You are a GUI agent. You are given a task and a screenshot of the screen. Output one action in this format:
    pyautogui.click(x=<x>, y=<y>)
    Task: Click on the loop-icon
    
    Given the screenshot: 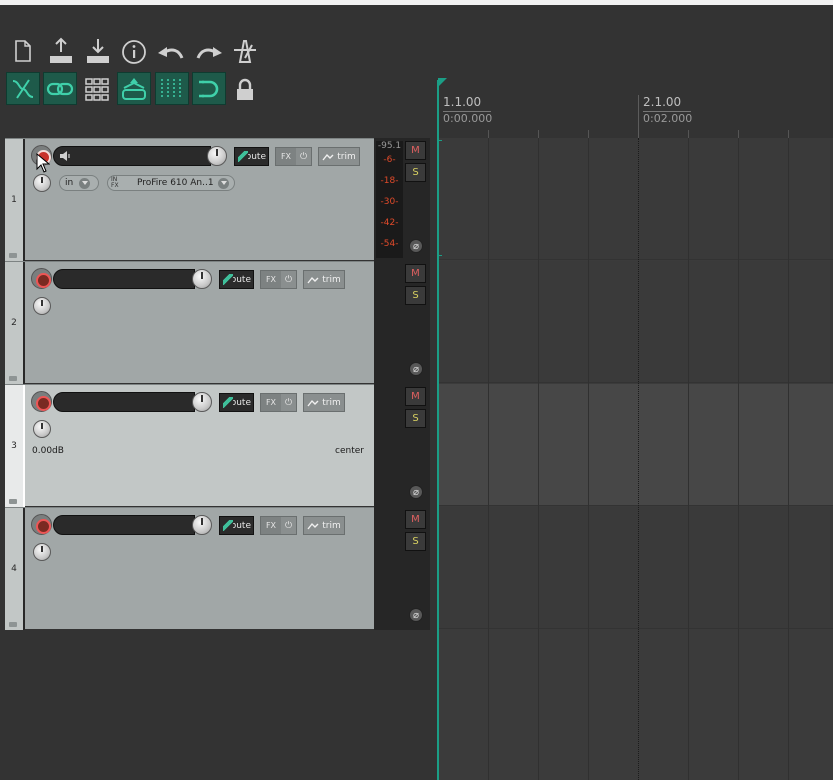 What is the action you would take?
    pyautogui.click(x=209, y=88)
    